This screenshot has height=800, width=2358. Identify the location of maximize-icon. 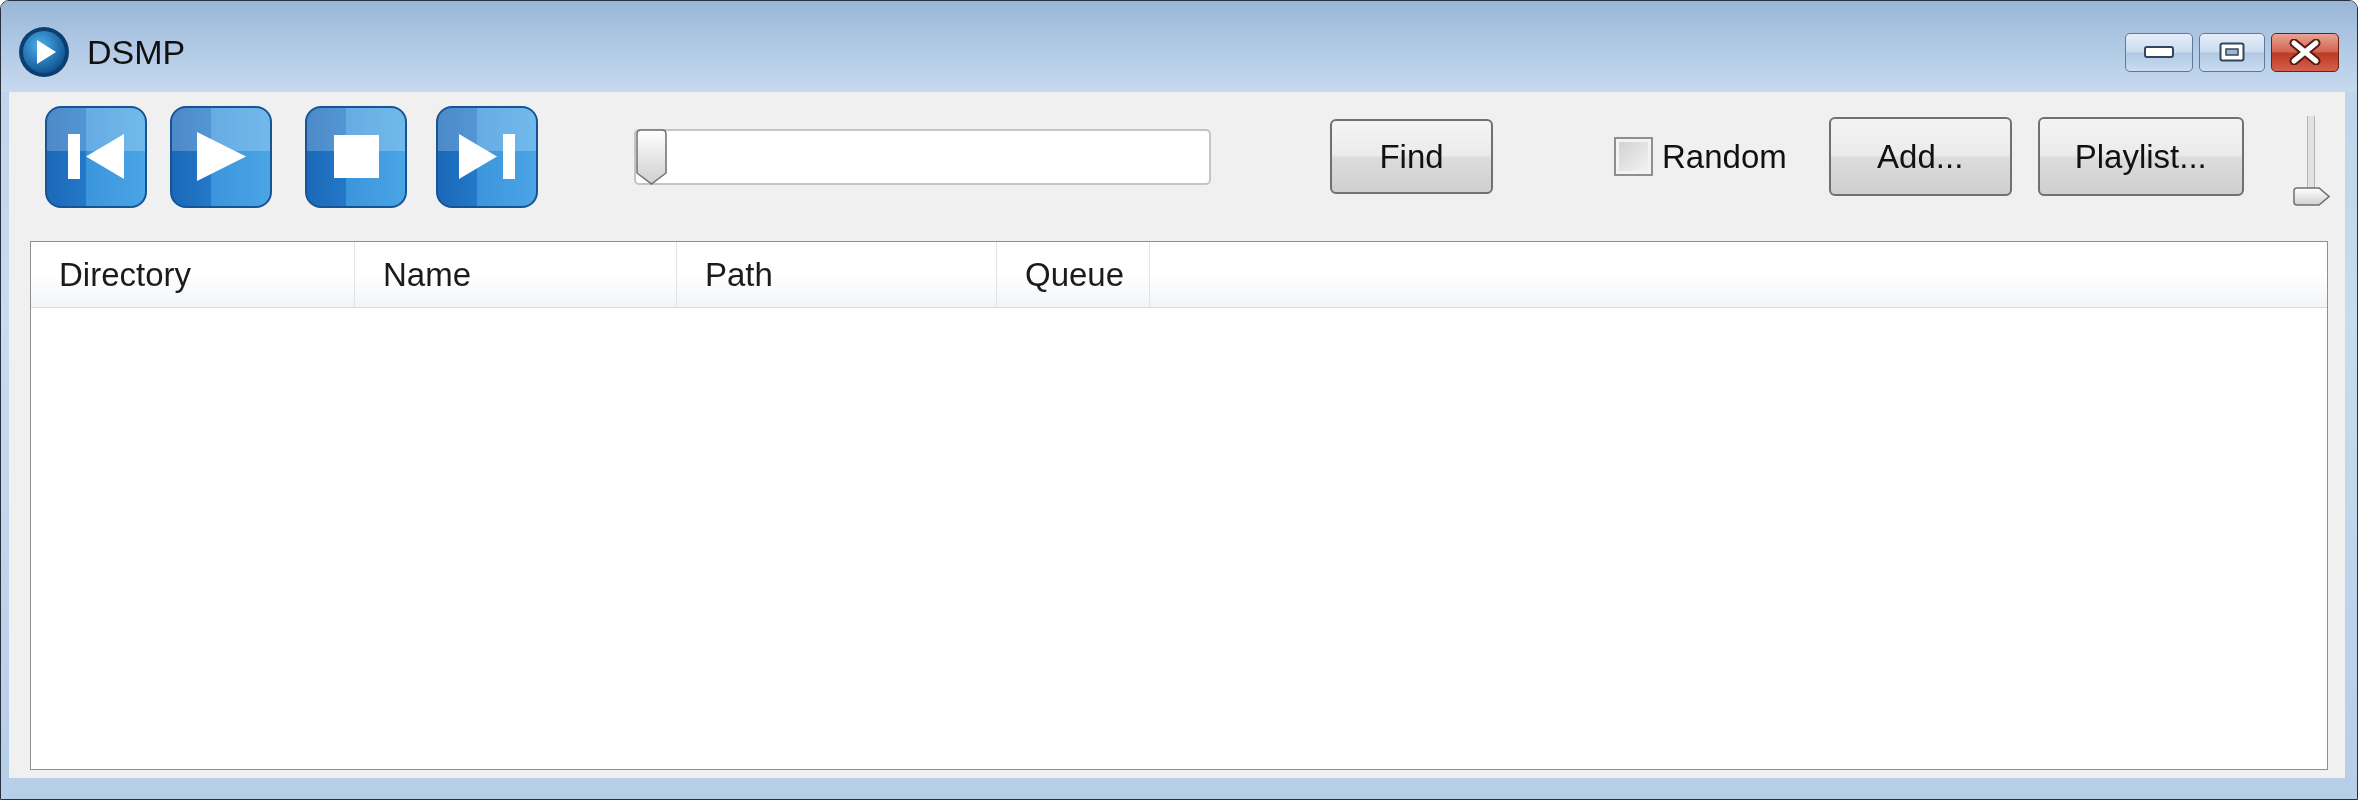
(2232, 52).